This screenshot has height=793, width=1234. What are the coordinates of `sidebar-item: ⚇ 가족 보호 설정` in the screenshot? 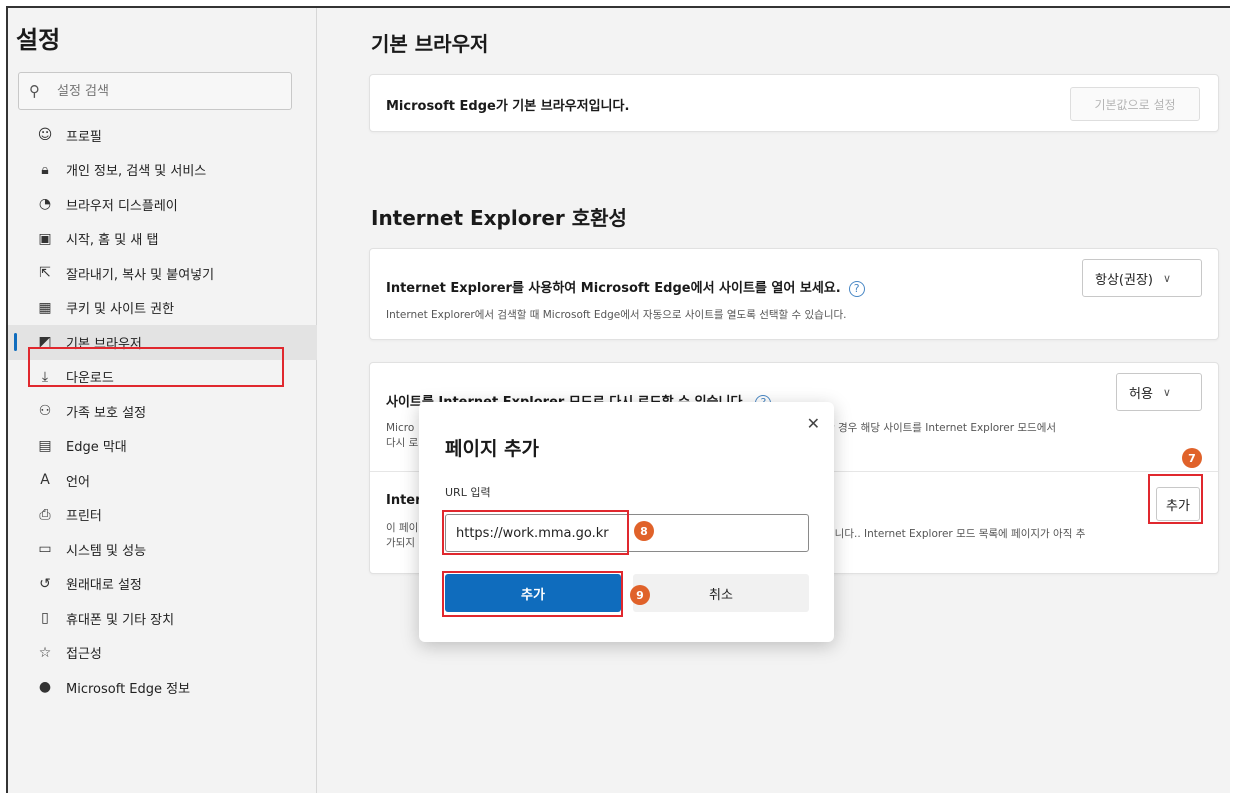 It's located at (162, 411).